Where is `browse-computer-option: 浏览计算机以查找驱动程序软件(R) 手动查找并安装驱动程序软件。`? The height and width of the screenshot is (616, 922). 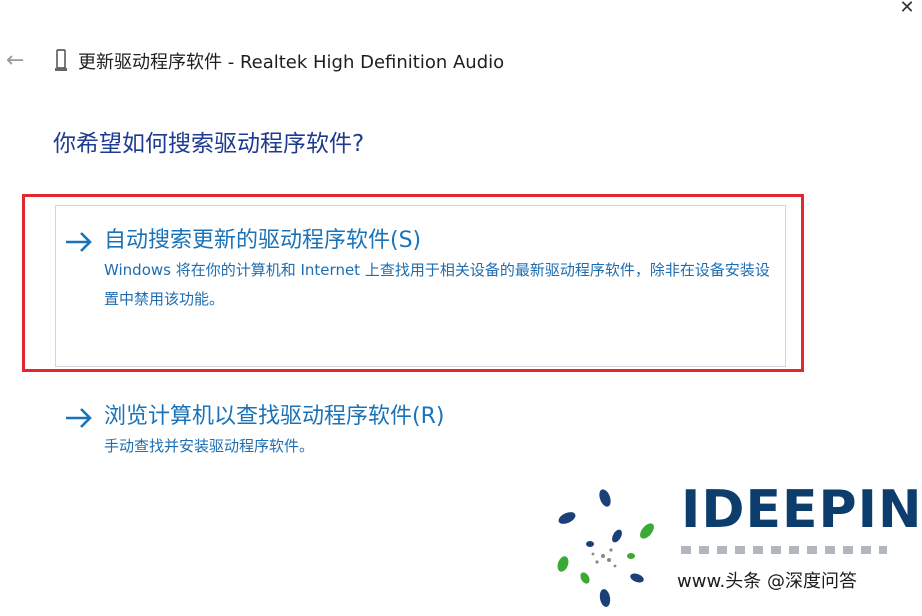
browse-computer-option: 浏览计算机以查找驱动程序软件(R) 手动查找并安装驱动程序软件。 is located at coordinates (424, 431).